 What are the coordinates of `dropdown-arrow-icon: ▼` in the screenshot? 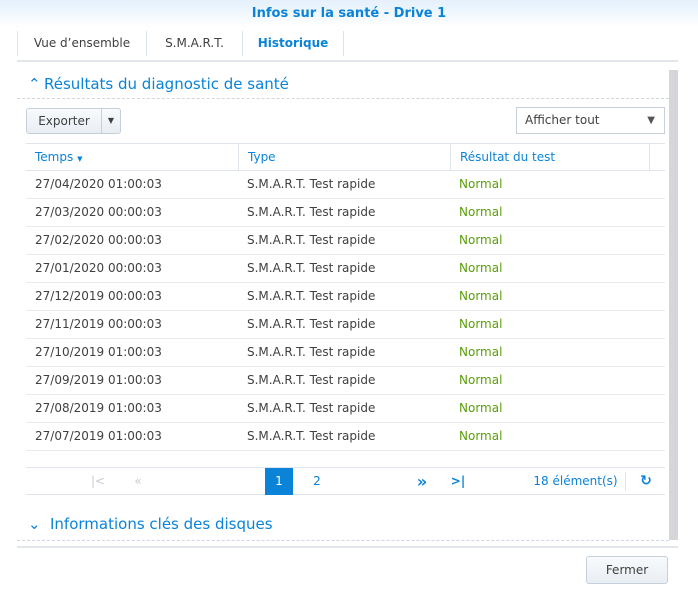 It's located at (651, 120).